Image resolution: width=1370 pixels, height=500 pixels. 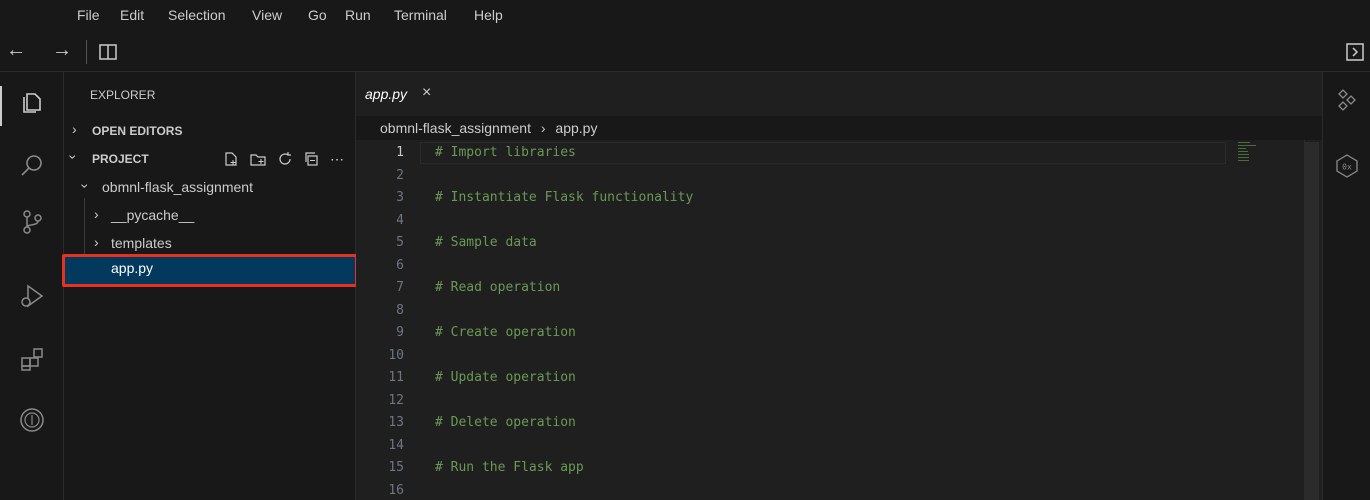 I want to click on code-text: # Delete operation, so click(x=505, y=422).